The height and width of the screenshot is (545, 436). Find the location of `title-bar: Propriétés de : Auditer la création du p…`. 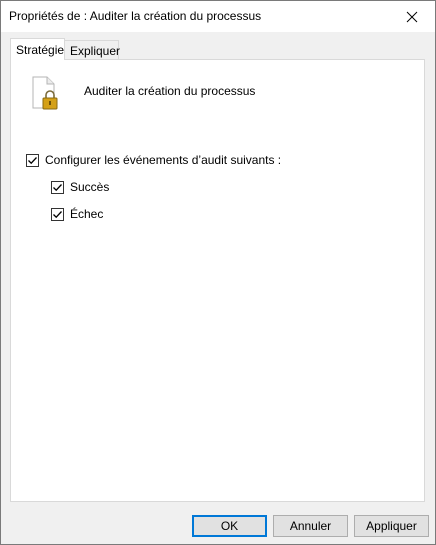

title-bar: Propriétés de : Auditer la création du p… is located at coordinates (218, 16).